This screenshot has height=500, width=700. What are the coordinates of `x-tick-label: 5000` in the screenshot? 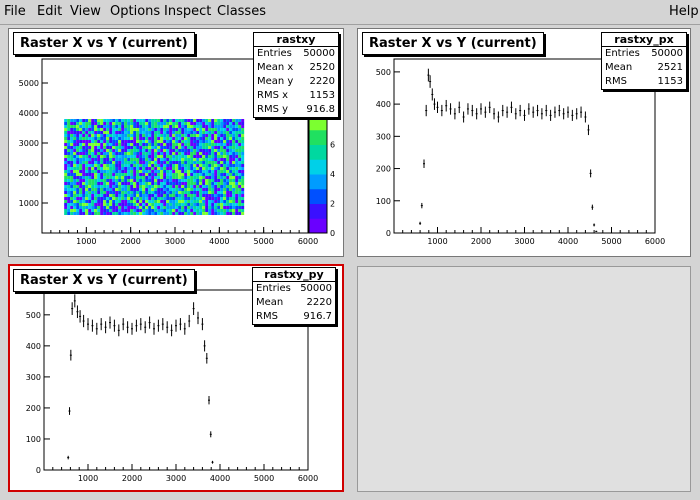 It's located at (263, 241).